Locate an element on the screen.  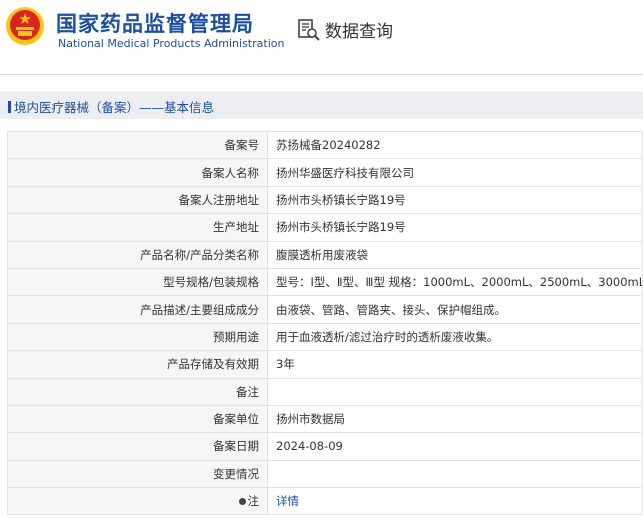
table-row: 备案号 苏扬械备20240282 is located at coordinates (325, 145).